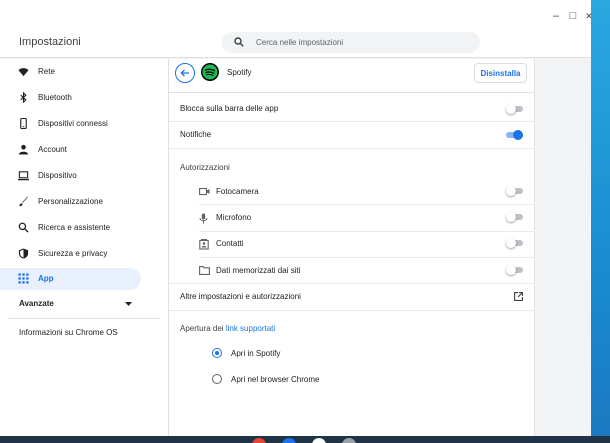 The image size is (610, 443). I want to click on notifications-label: Notifiche, so click(196, 134).